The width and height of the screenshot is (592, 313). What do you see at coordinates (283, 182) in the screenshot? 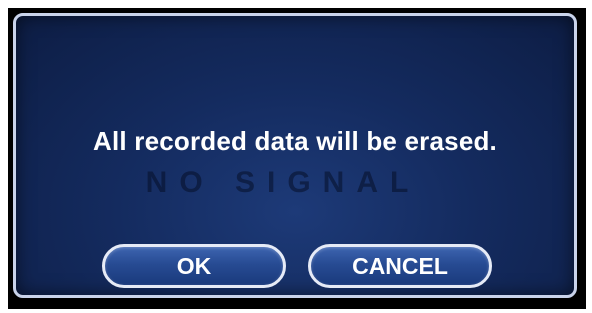
I see `no-signal-overlay-text: NO SIGNAL` at bounding box center [283, 182].